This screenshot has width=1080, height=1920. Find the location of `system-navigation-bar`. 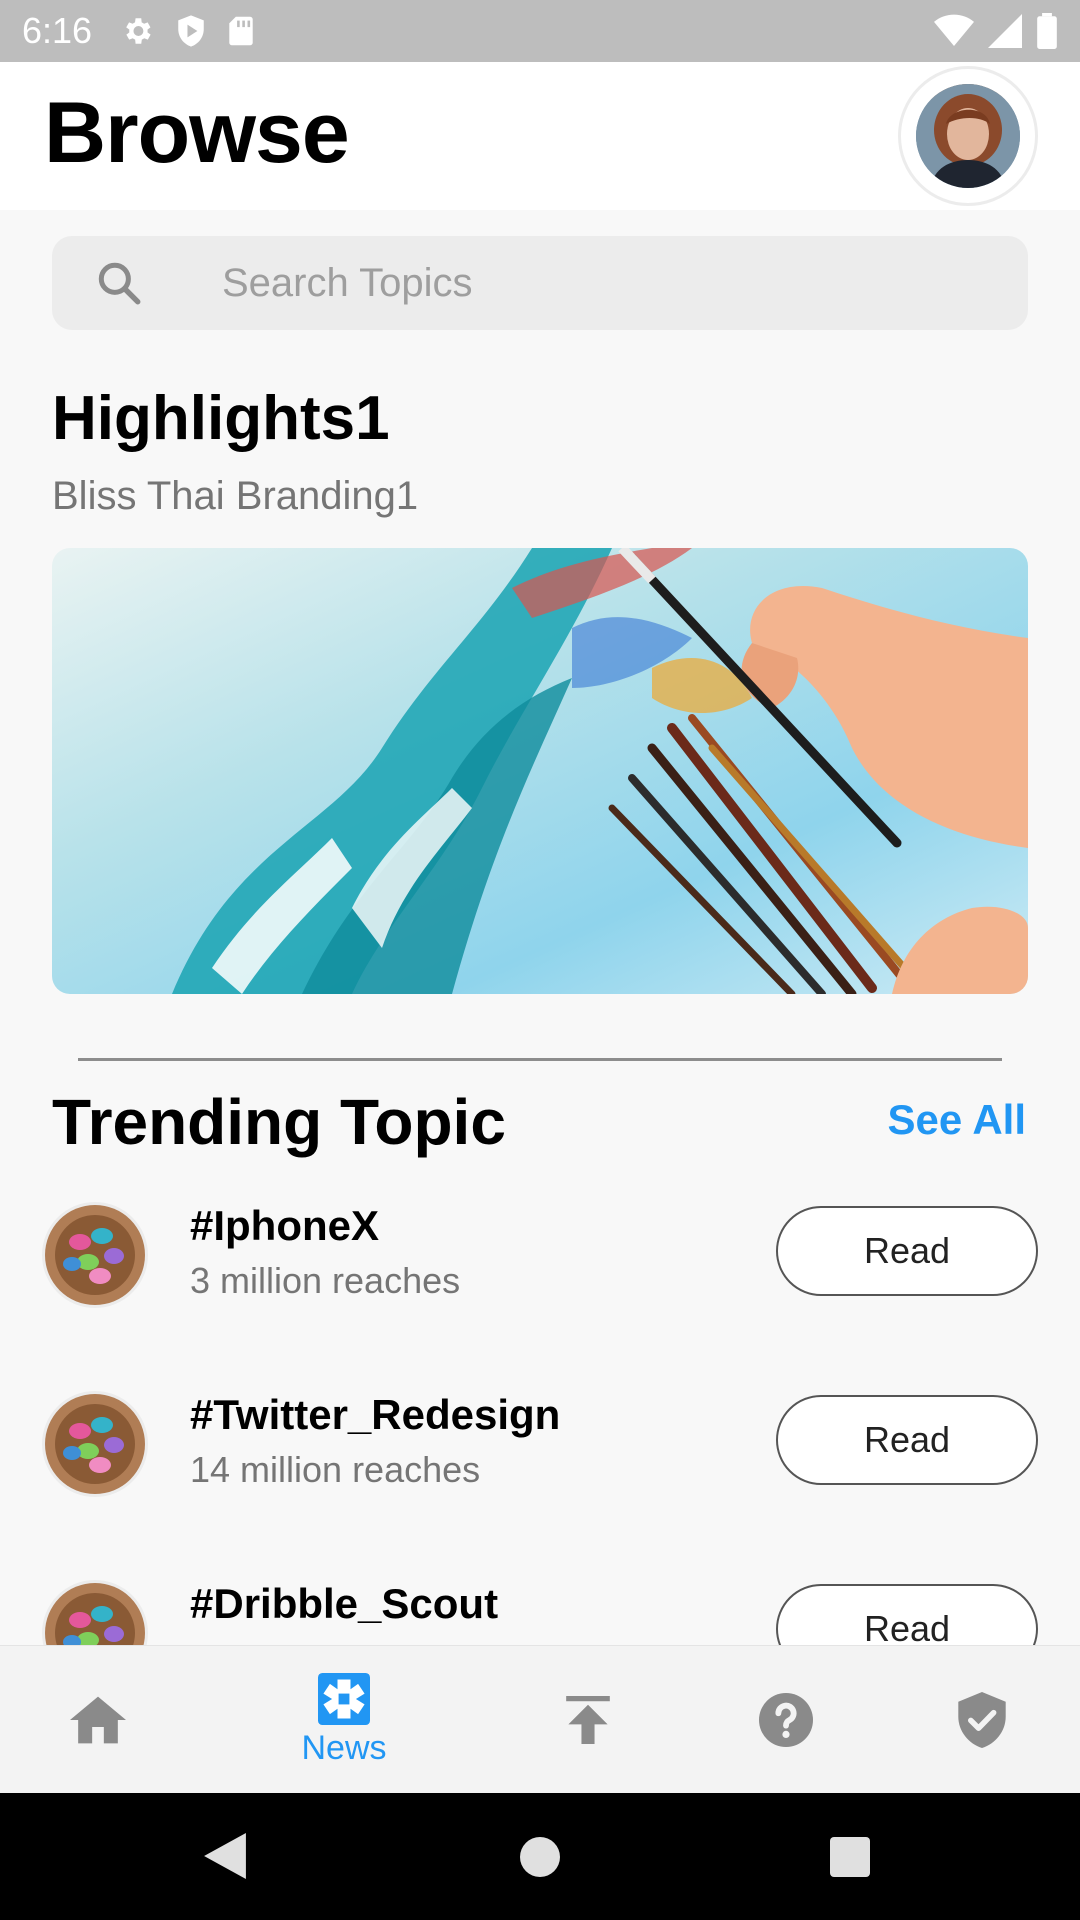

system-navigation-bar is located at coordinates (540, 1856).